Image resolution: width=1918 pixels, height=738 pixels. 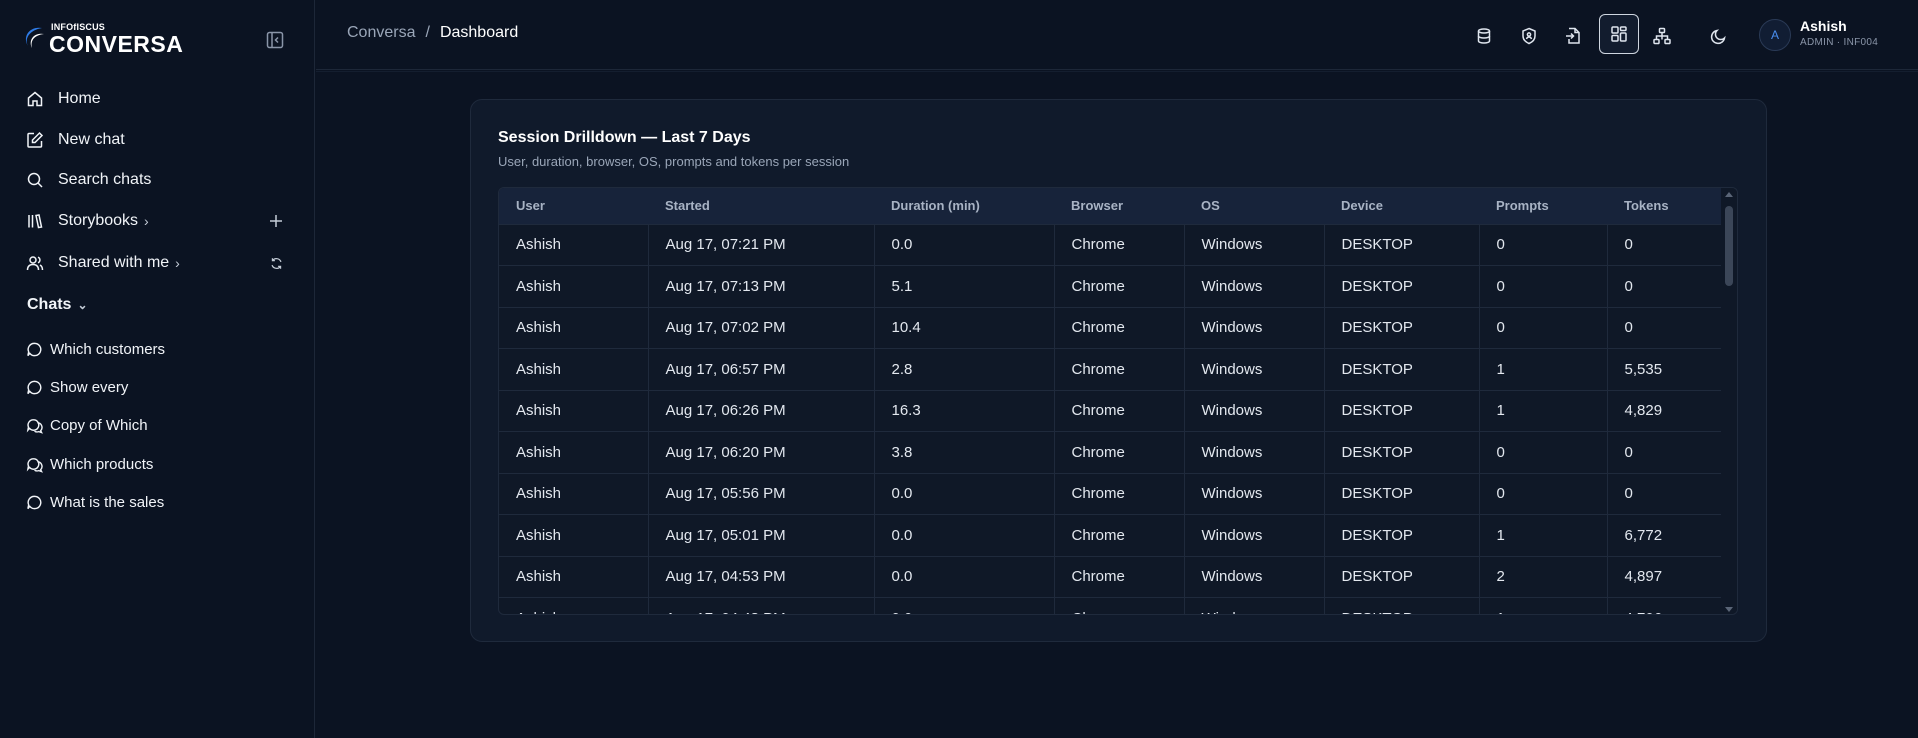 What do you see at coordinates (77, 387) in the screenshot?
I see `chat-item: Show every` at bounding box center [77, 387].